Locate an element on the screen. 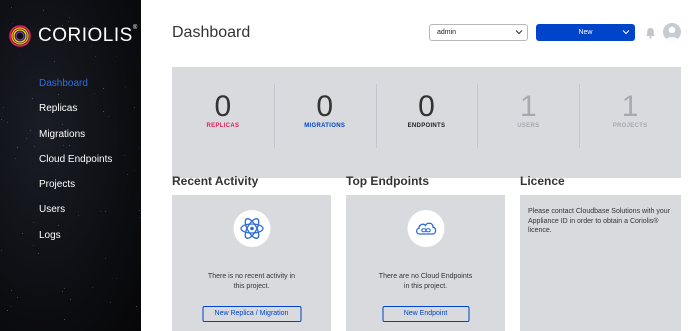  new-endpoint-button: New Endpoint is located at coordinates (425, 314).